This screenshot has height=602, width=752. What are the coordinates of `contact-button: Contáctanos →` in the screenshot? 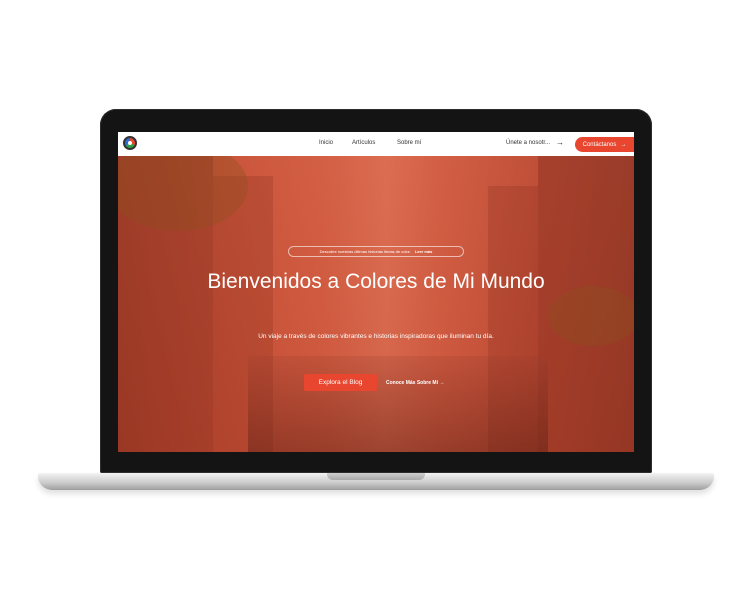 It's located at (604, 144).